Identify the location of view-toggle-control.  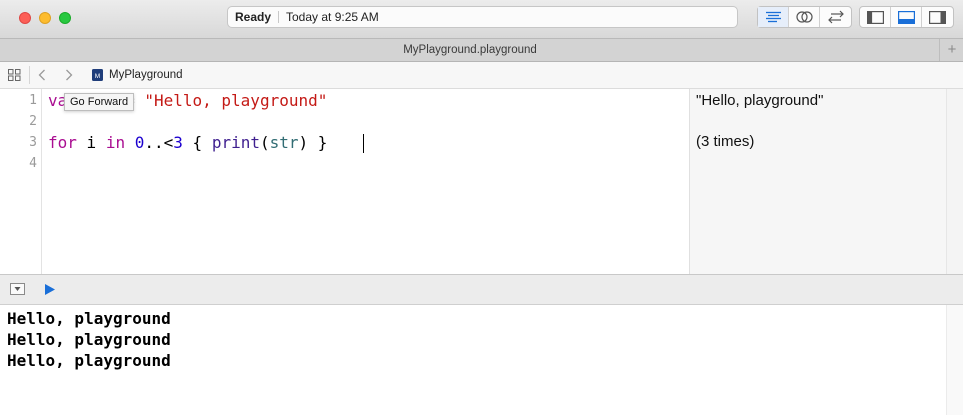
(906, 17).